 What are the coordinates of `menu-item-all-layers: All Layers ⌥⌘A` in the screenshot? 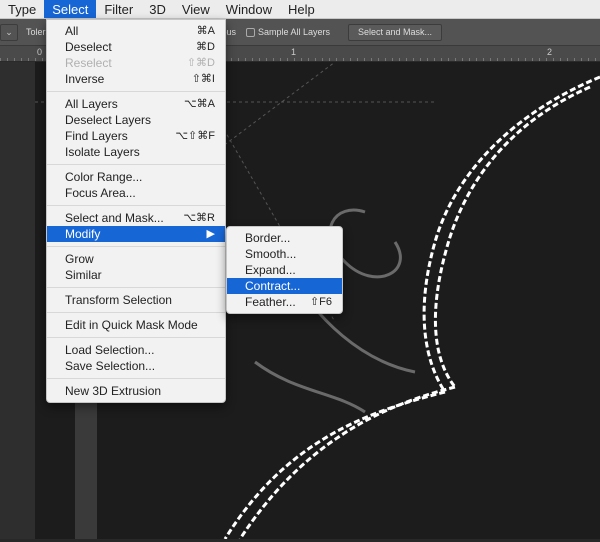 It's located at (136, 104).